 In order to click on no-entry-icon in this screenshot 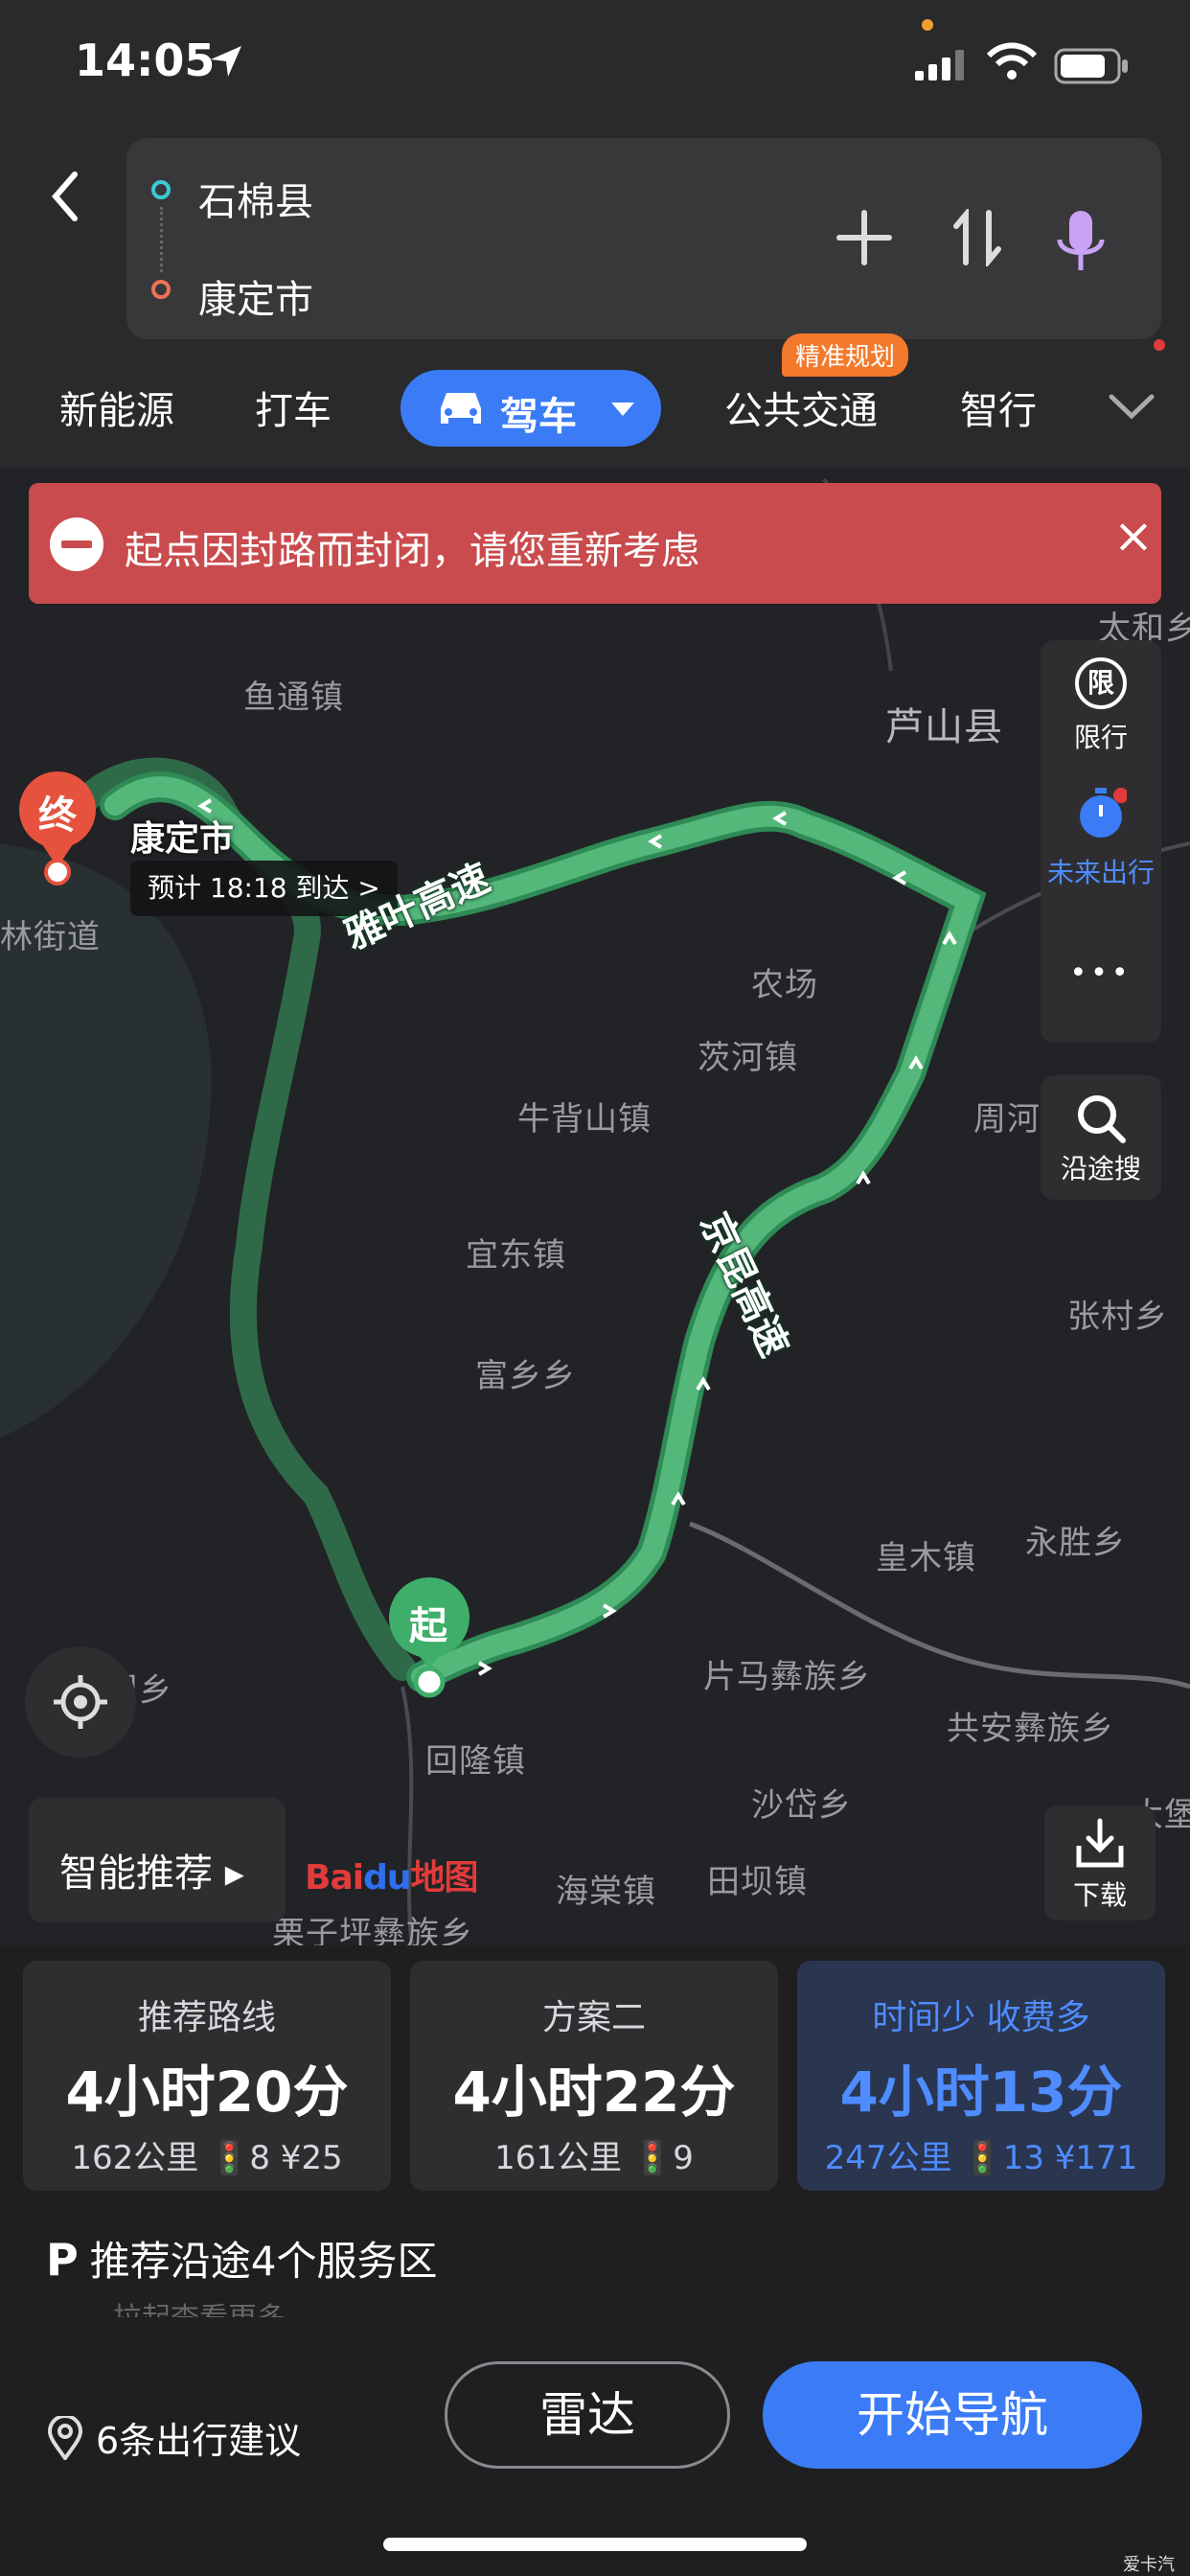, I will do `click(76, 544)`.